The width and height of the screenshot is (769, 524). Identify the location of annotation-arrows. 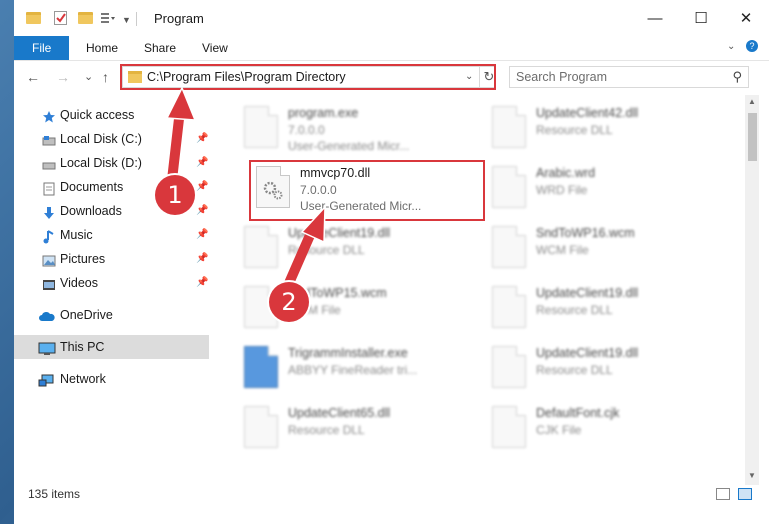
(245, 190).